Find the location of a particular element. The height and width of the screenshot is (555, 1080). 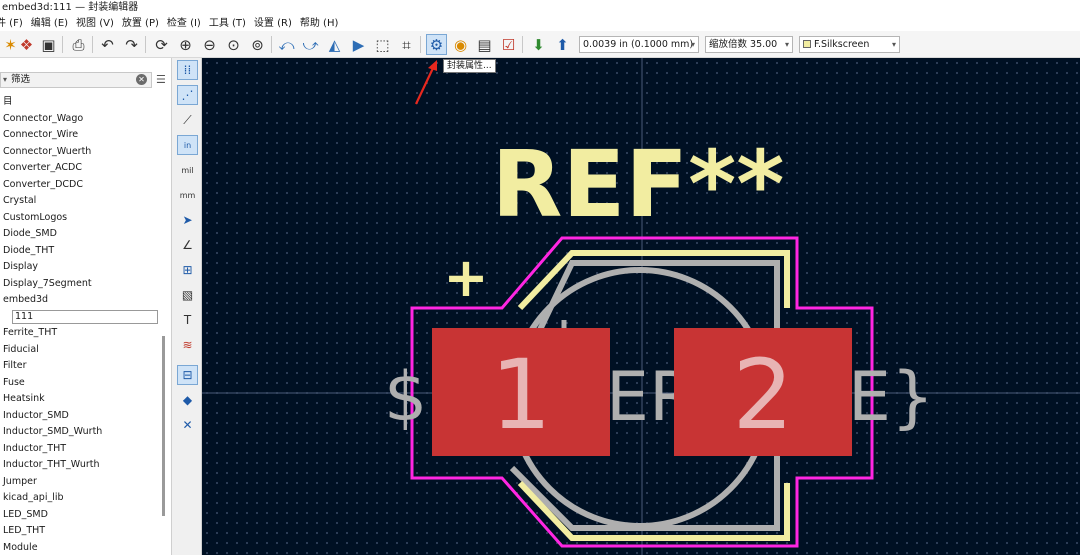

save-icon: ▣ is located at coordinates (48, 44).